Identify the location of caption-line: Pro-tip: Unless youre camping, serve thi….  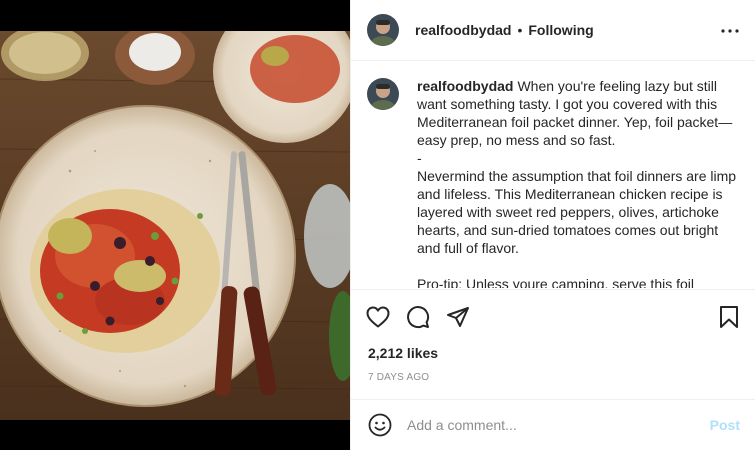
(555, 282).